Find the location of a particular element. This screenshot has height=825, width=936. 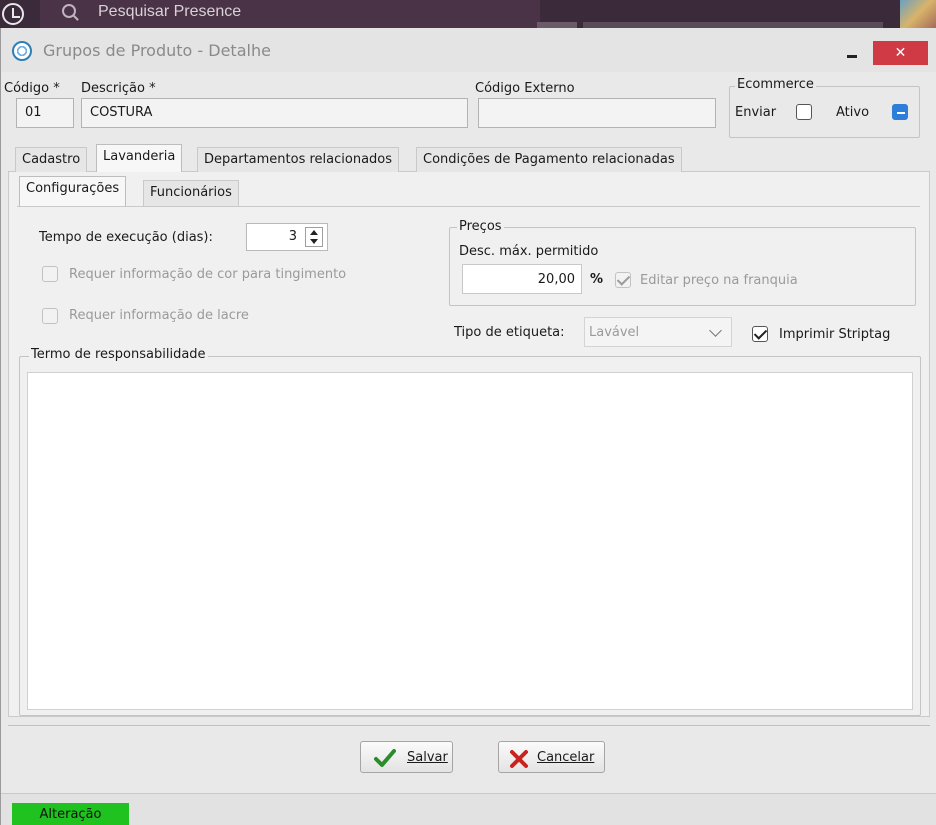

close-button: ✕ is located at coordinates (900, 53).